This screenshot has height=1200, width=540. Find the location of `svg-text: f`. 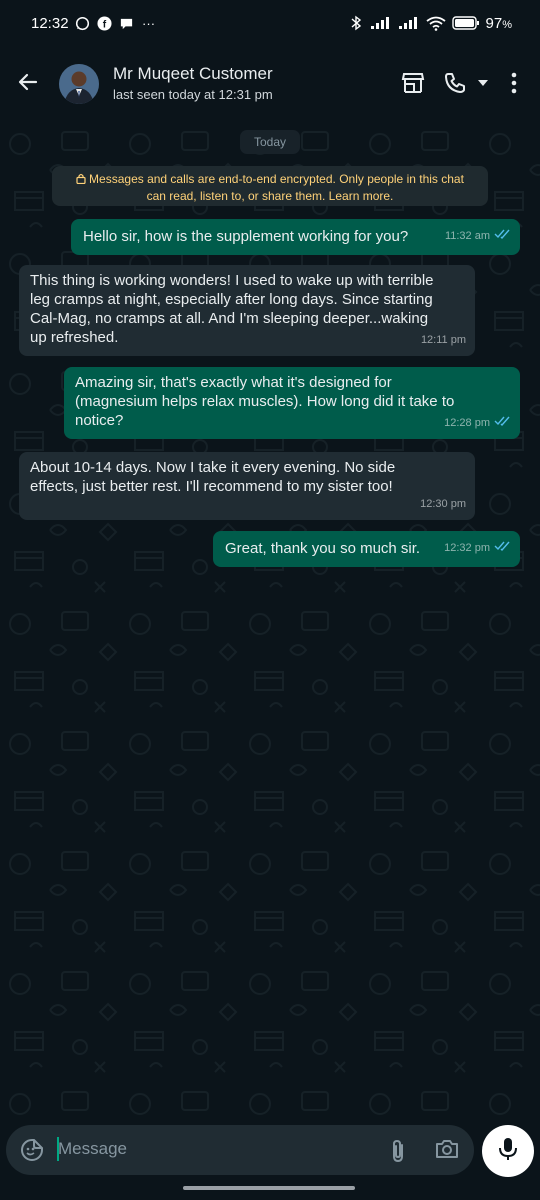

svg-text: f is located at coordinates (105, 24).